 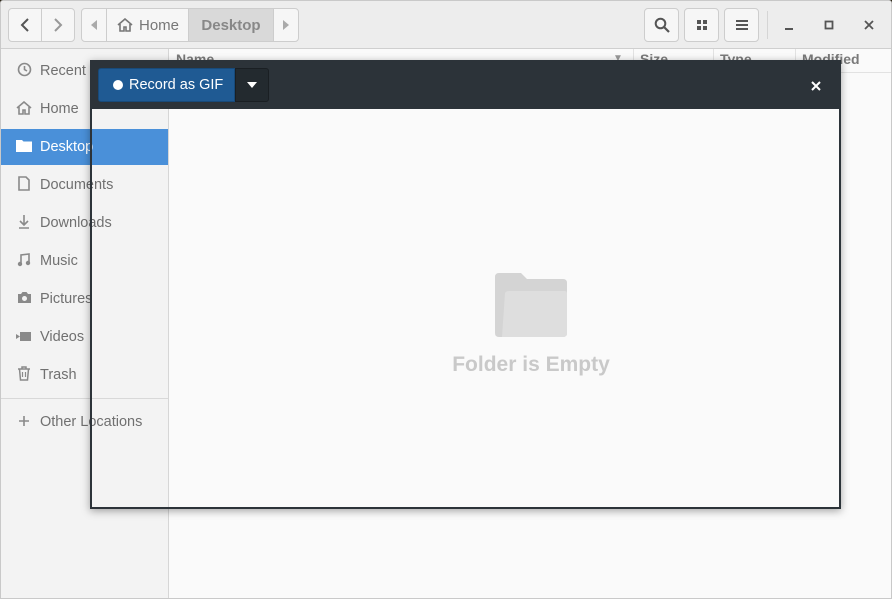 I want to click on caret-left-icon, so click(x=94, y=25).